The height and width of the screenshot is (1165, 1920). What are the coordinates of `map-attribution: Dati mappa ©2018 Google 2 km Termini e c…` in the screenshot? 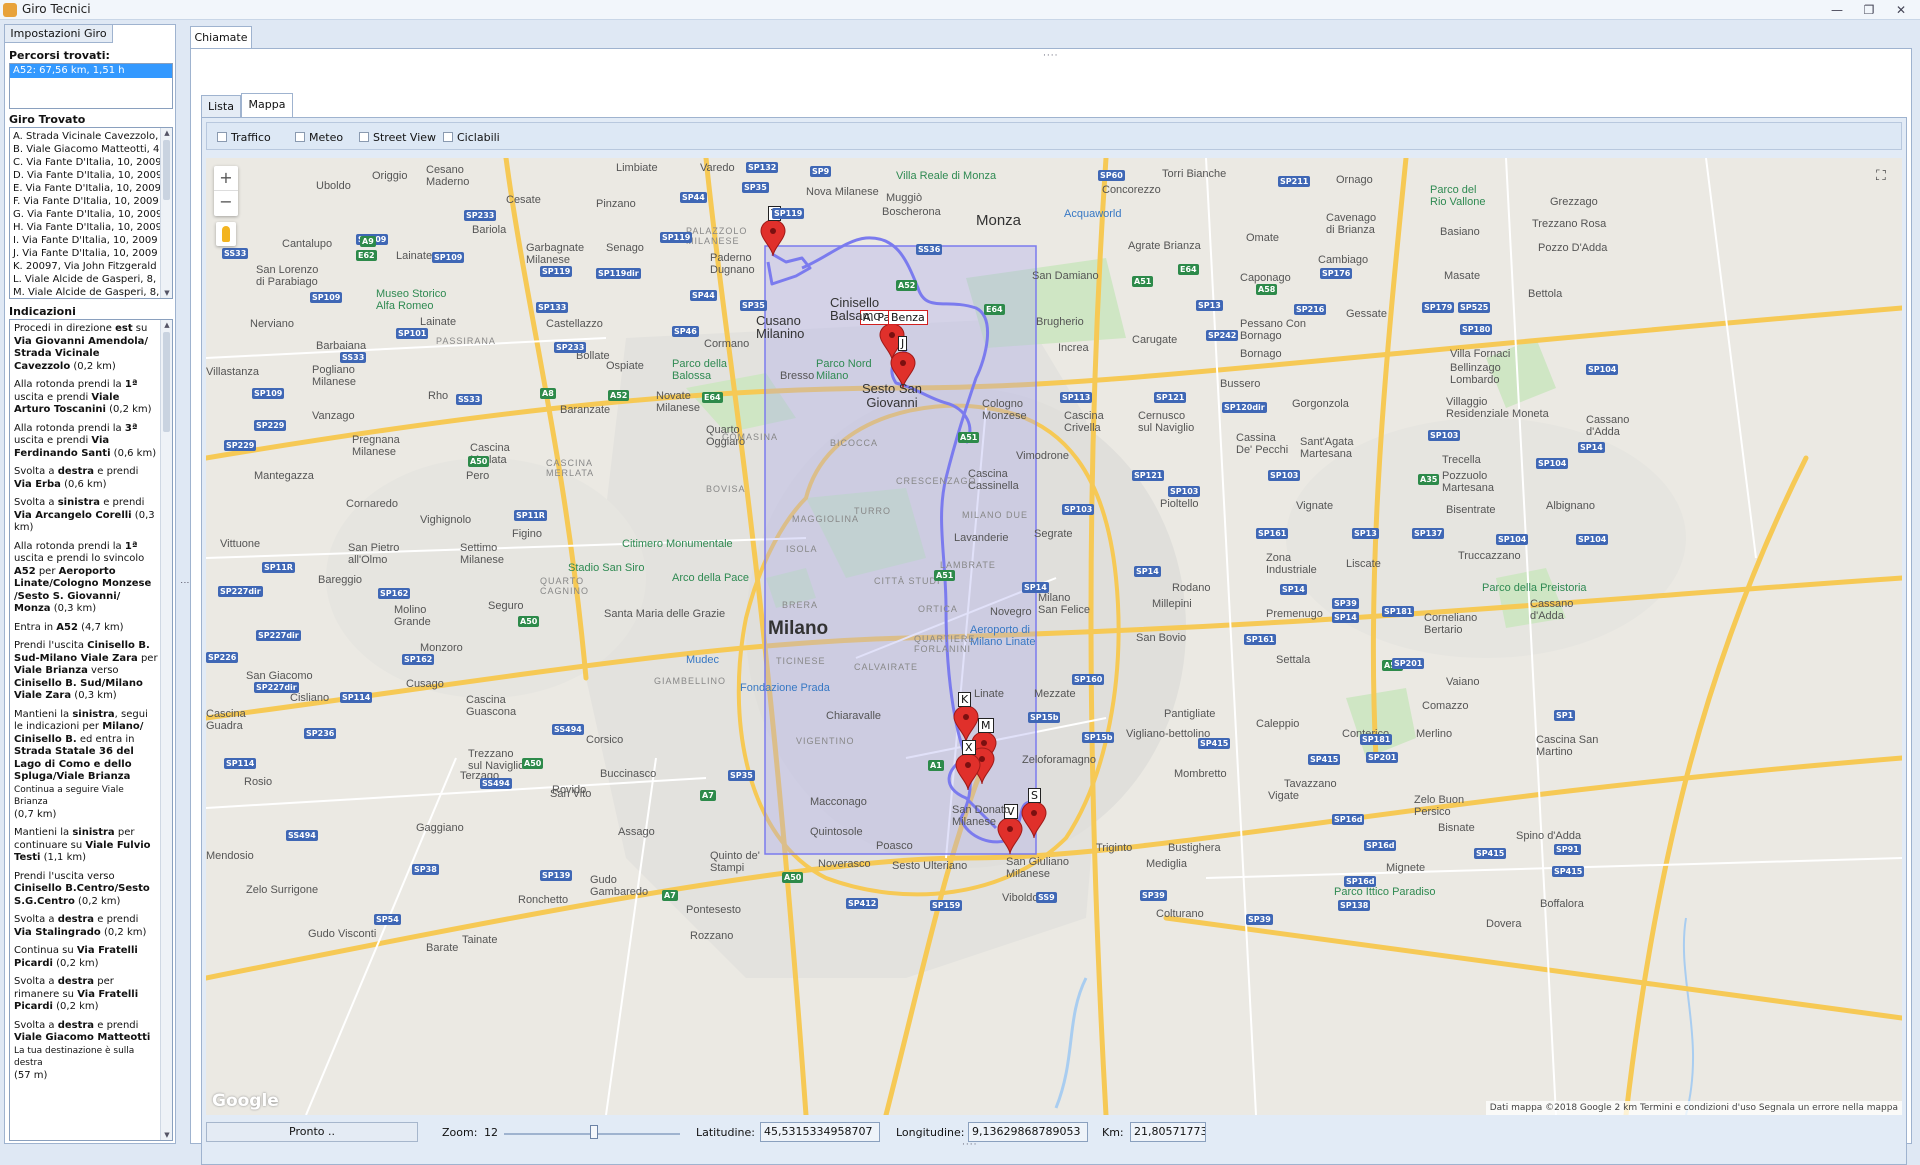 It's located at (1693, 1108).